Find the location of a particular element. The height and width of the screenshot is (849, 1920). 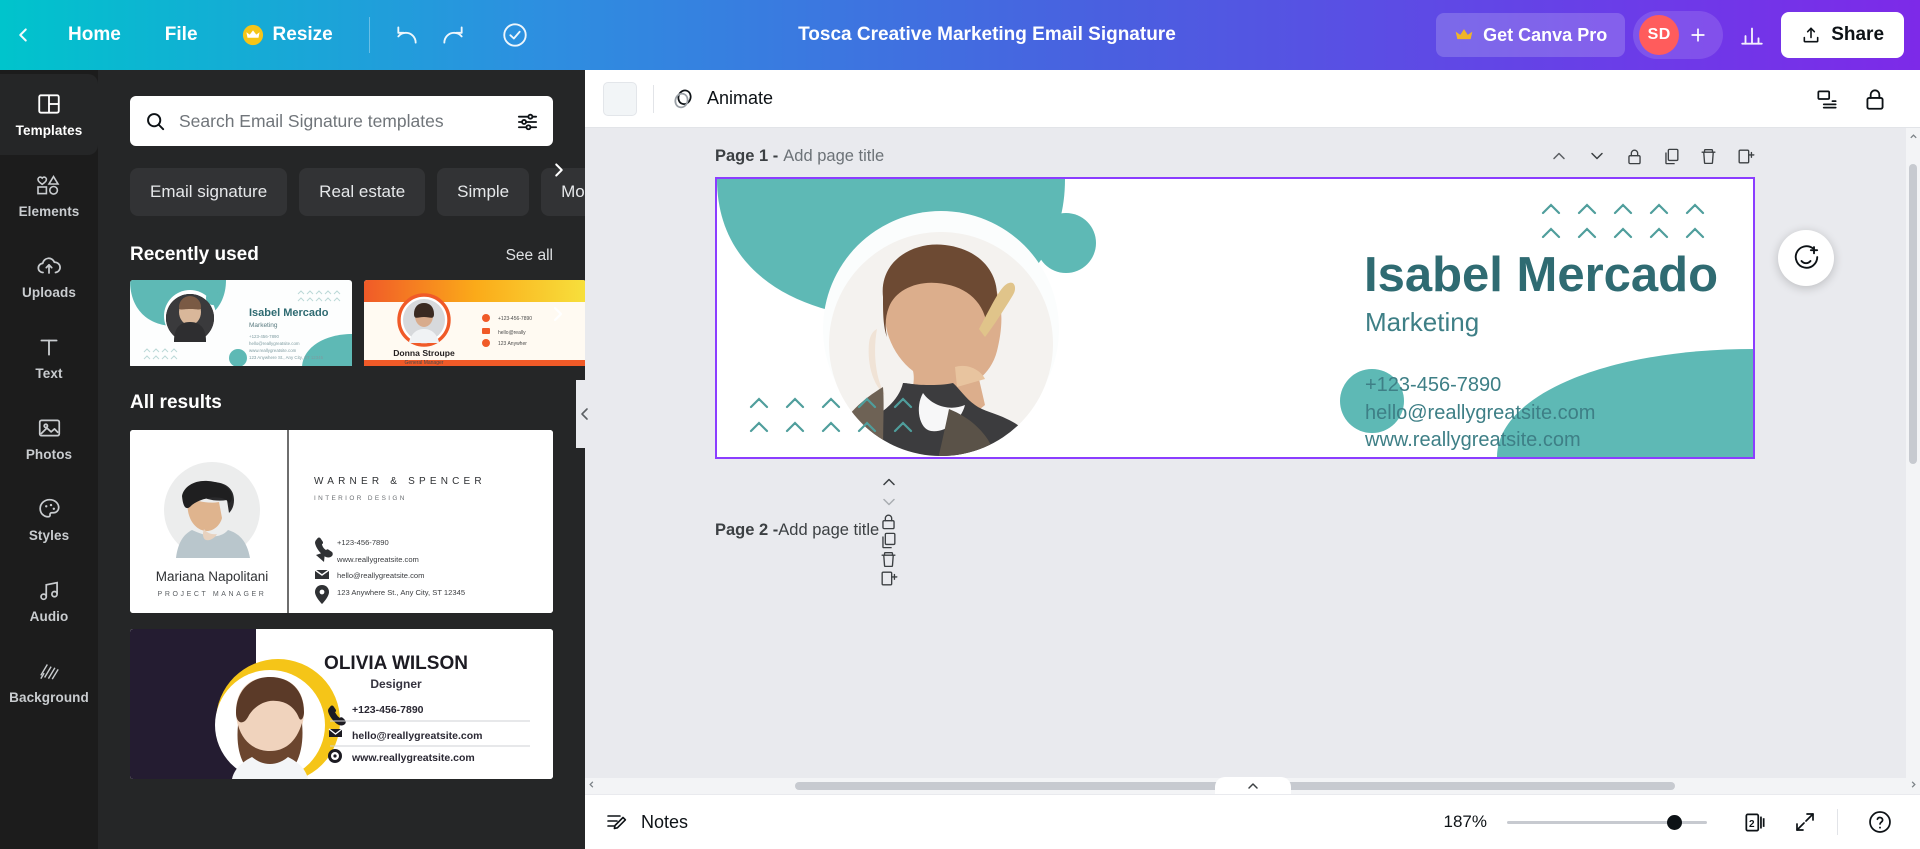

chevron-left-icon is located at coordinates (591, 784).